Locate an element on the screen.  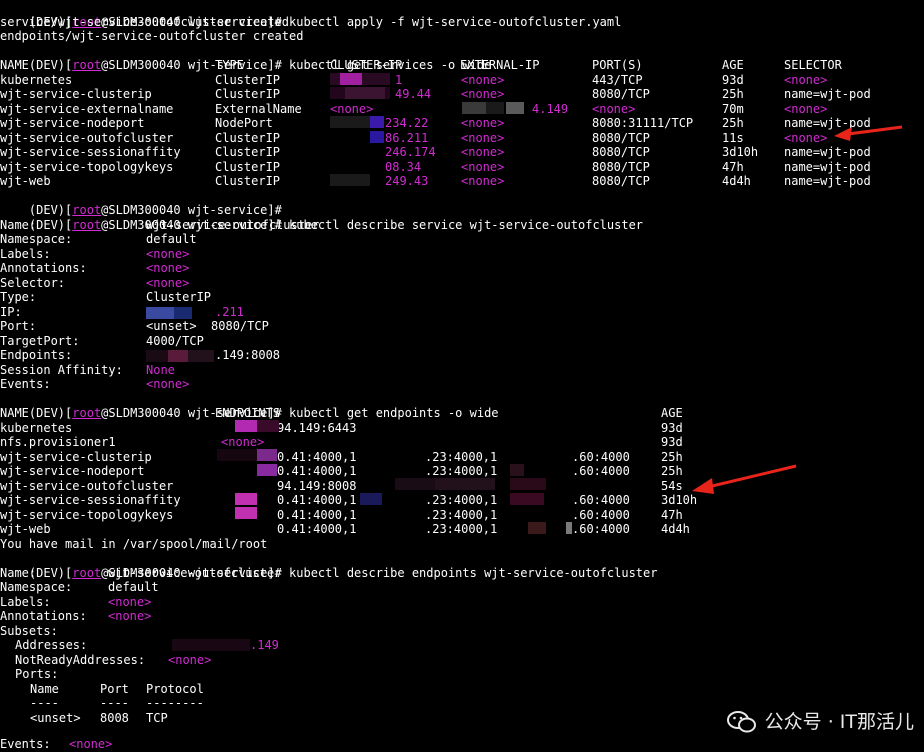
field-key: Type: is located at coordinates (18, 297).